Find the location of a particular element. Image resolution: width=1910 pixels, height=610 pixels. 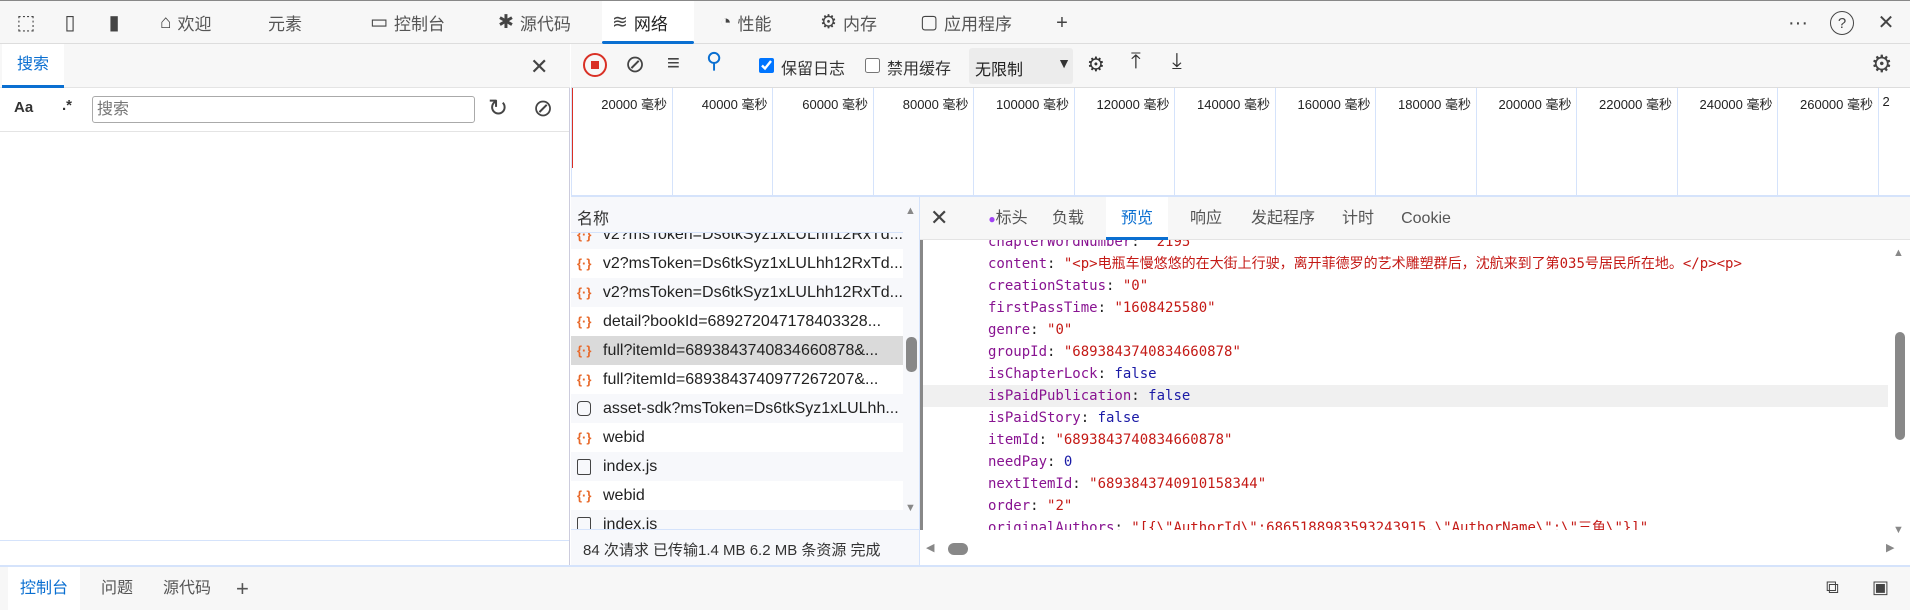

request-name: index.js is located at coordinates (630, 522).